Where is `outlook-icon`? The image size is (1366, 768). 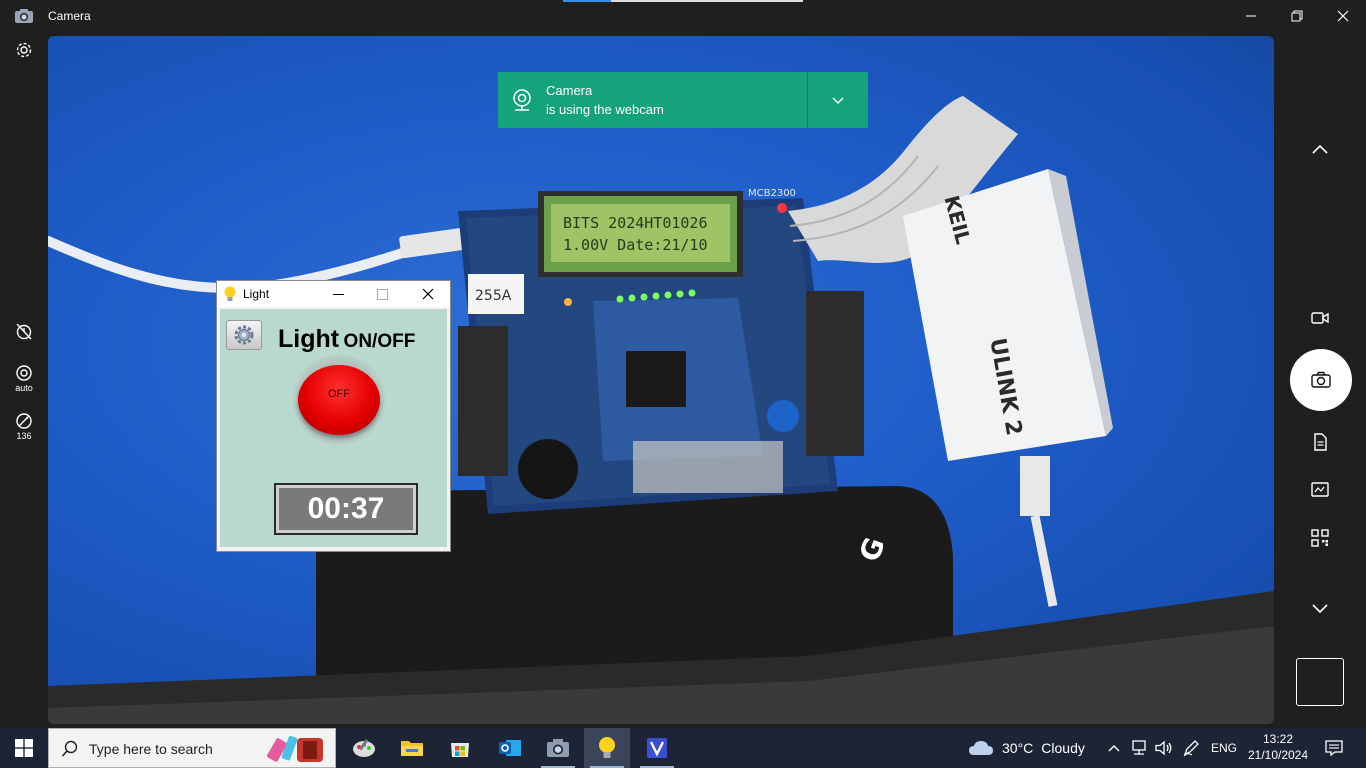
outlook-icon is located at coordinates (510, 748).